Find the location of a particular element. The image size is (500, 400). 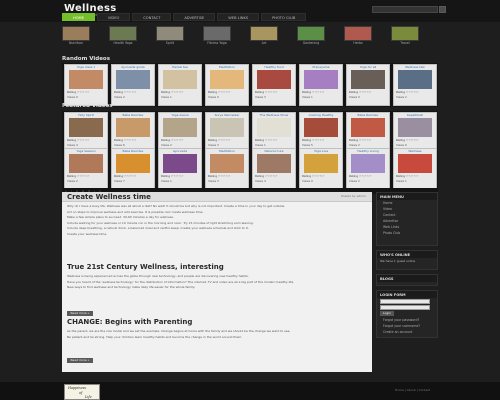

video-card: Meditation Rating ☆☆☆☆☆ Views 0 is located at coordinates (227, 85).